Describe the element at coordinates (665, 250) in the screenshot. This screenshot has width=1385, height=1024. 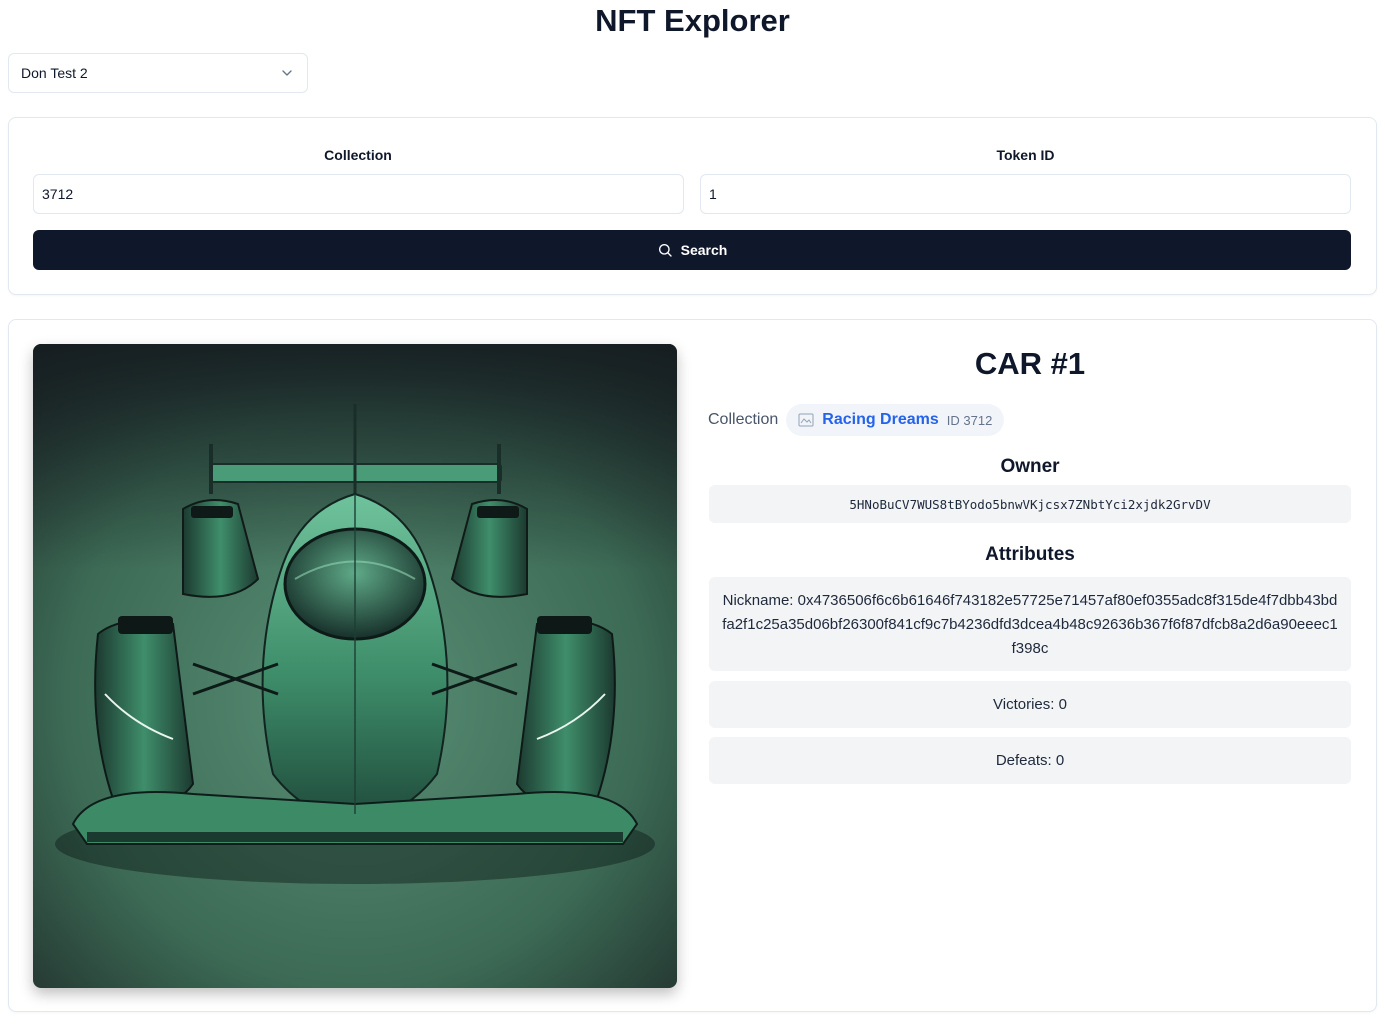
I see `search-icon` at that location.